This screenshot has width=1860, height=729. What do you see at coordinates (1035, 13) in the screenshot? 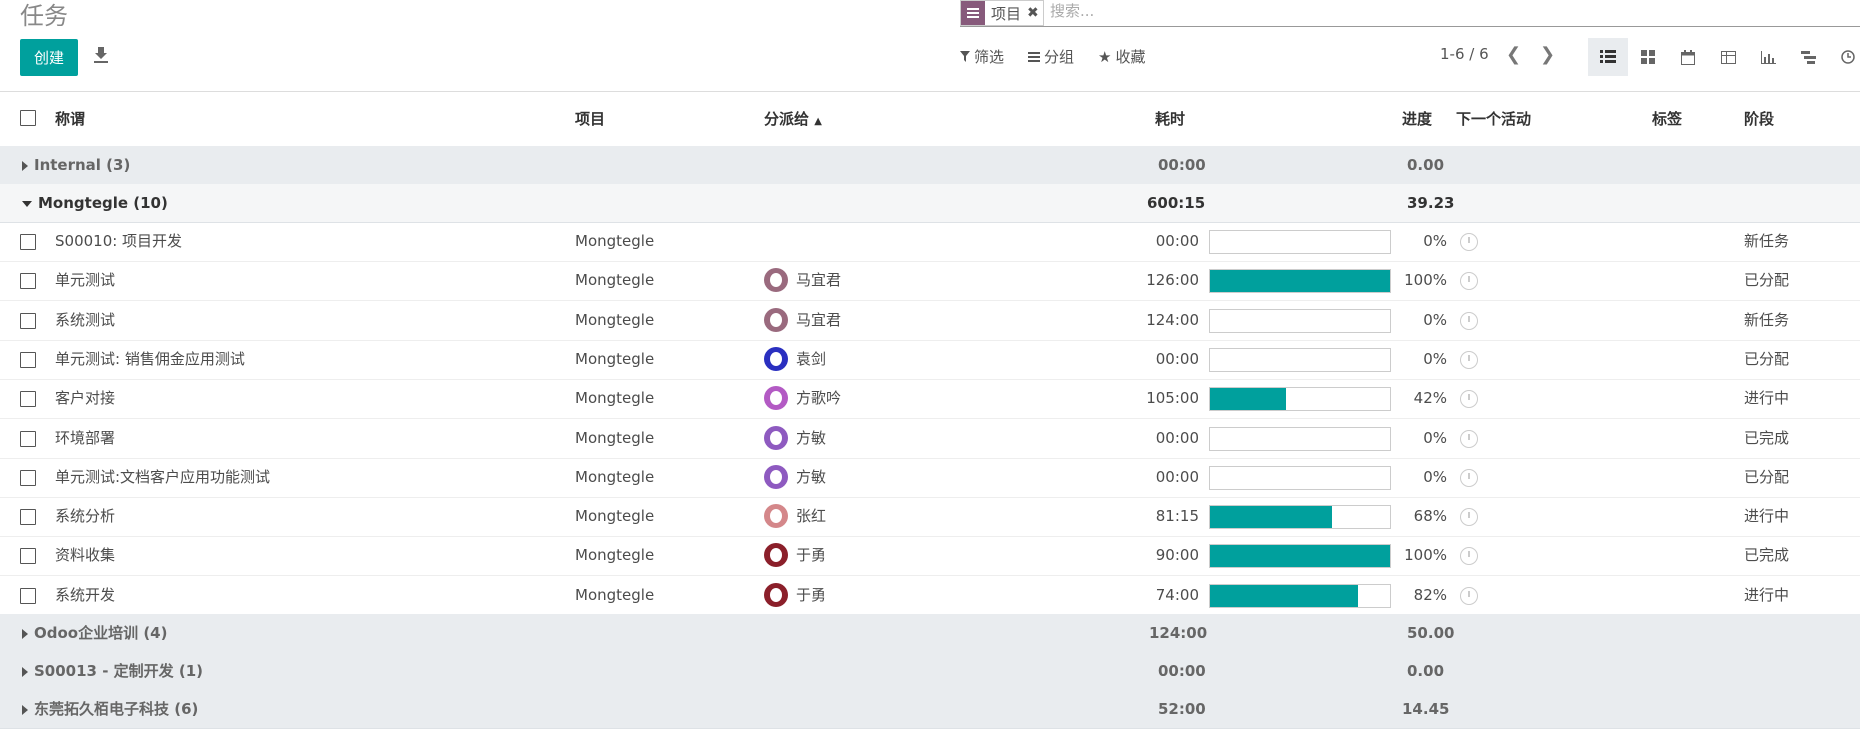
I see `facet-remove-icon: ✖` at bounding box center [1035, 13].